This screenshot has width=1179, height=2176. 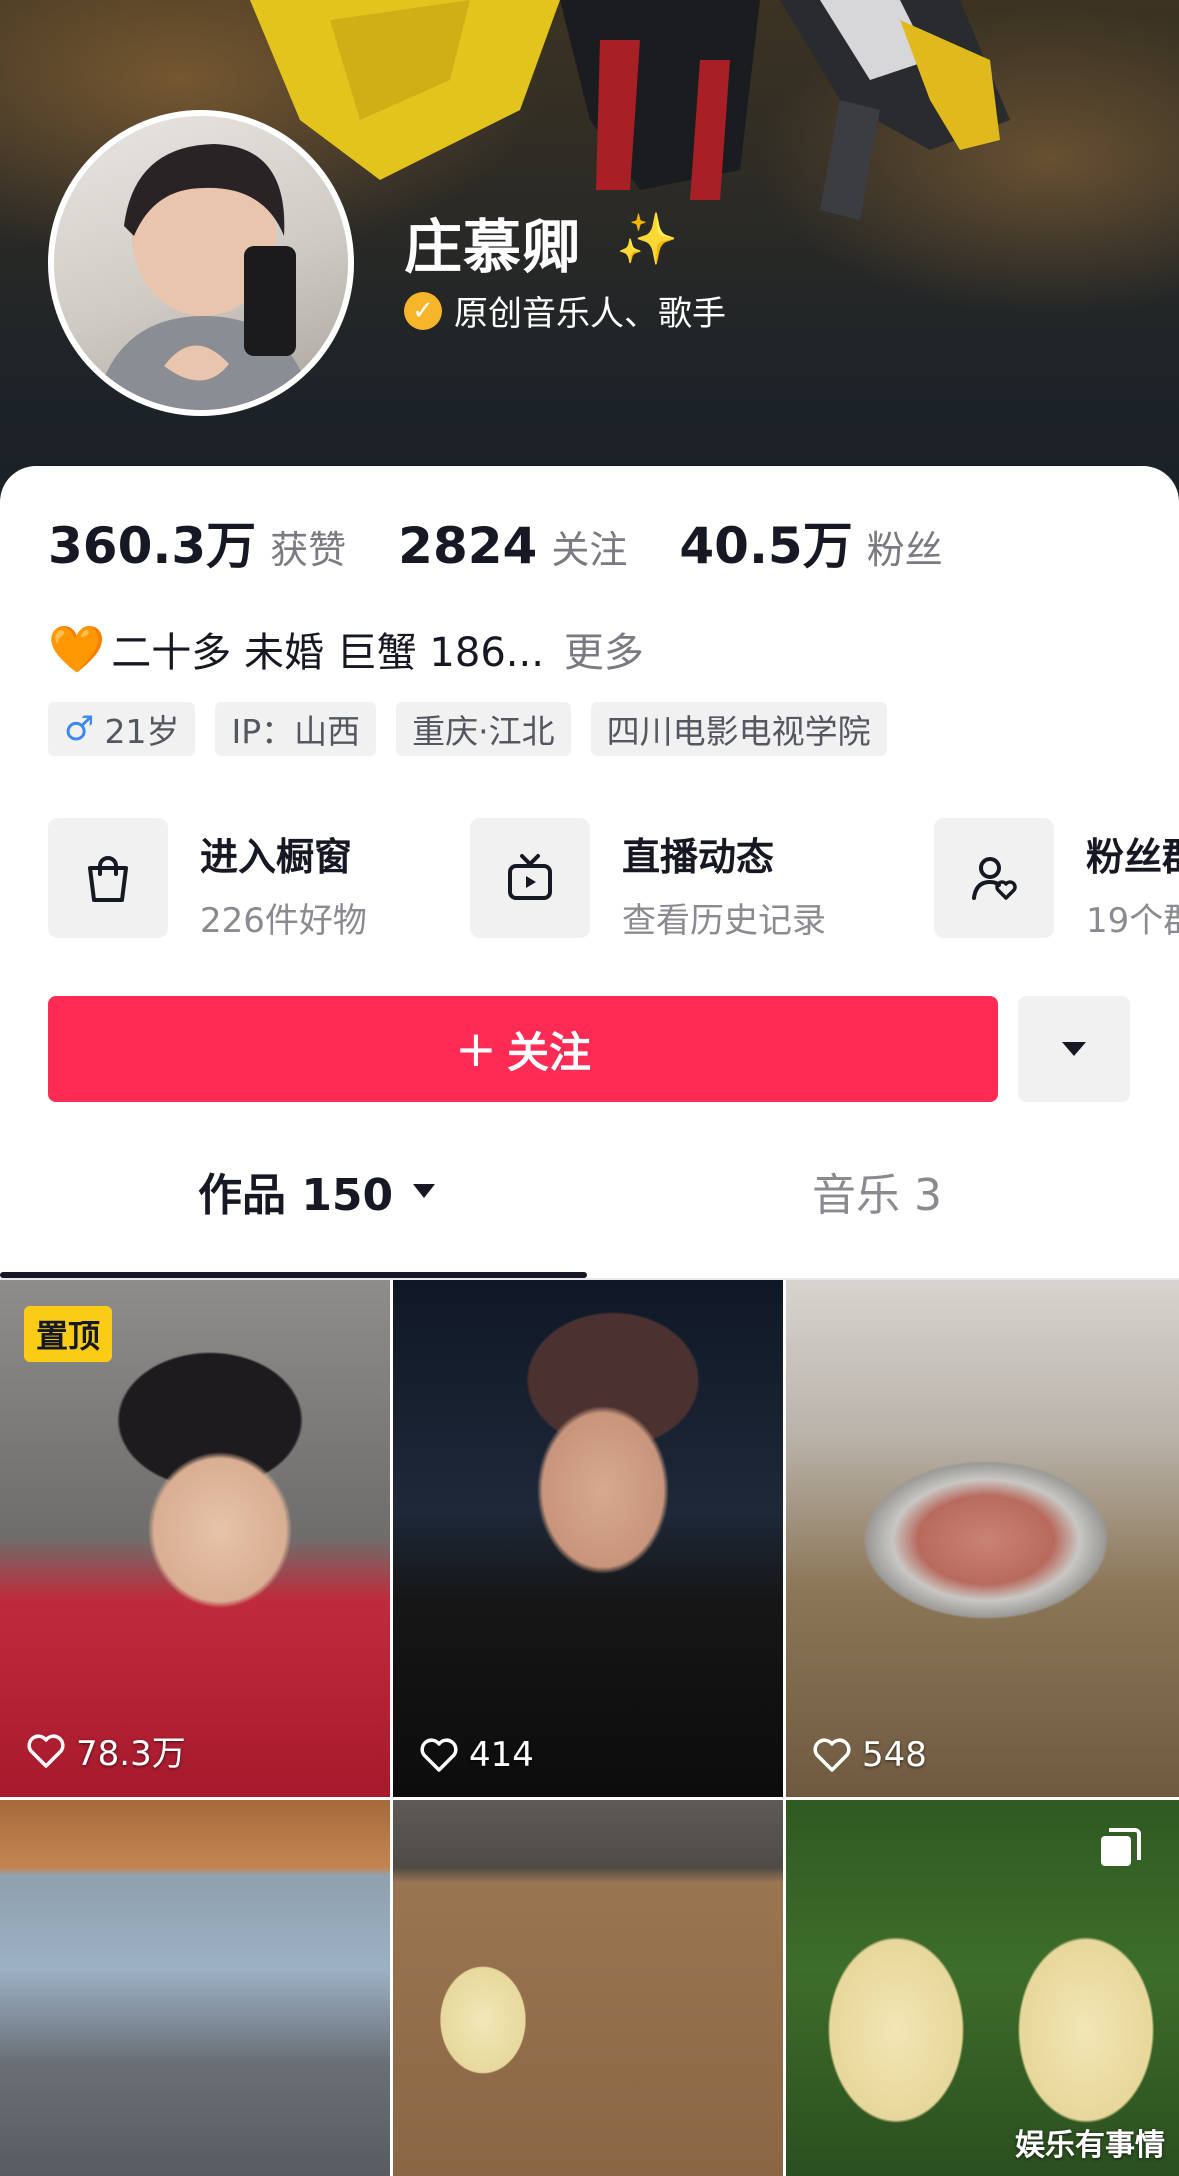 I want to click on video-likes-count: 548, so click(x=894, y=1755).